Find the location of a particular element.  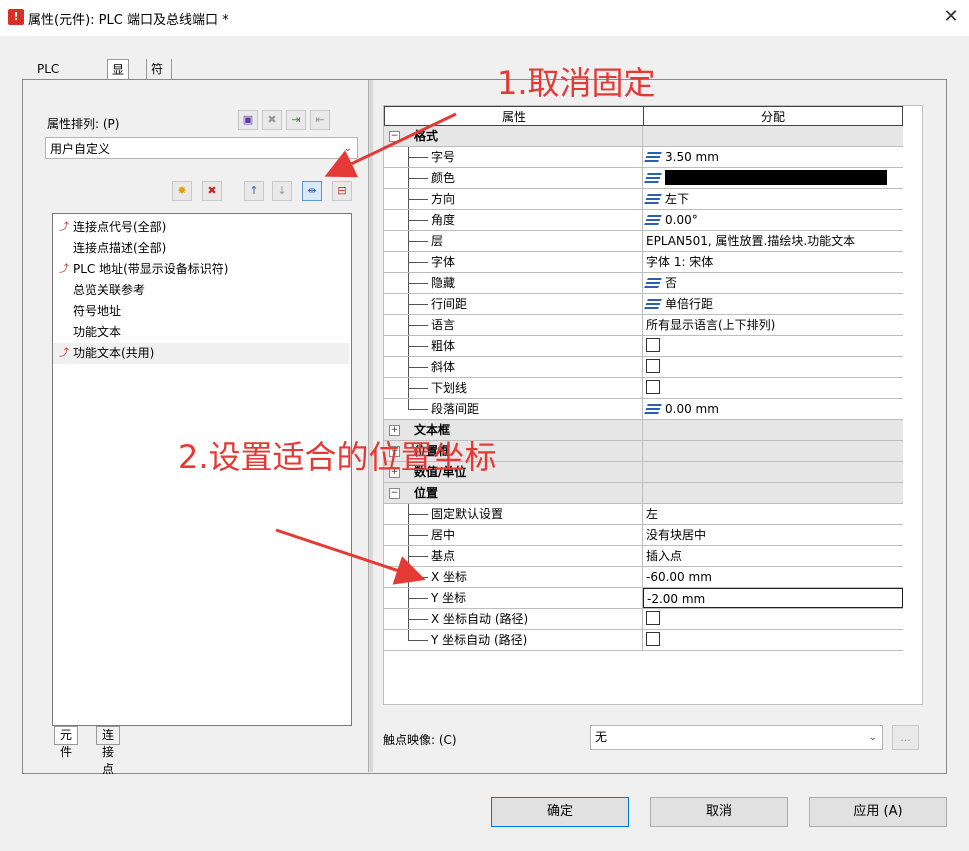

annotation-arrows is located at coordinates (366, 348).